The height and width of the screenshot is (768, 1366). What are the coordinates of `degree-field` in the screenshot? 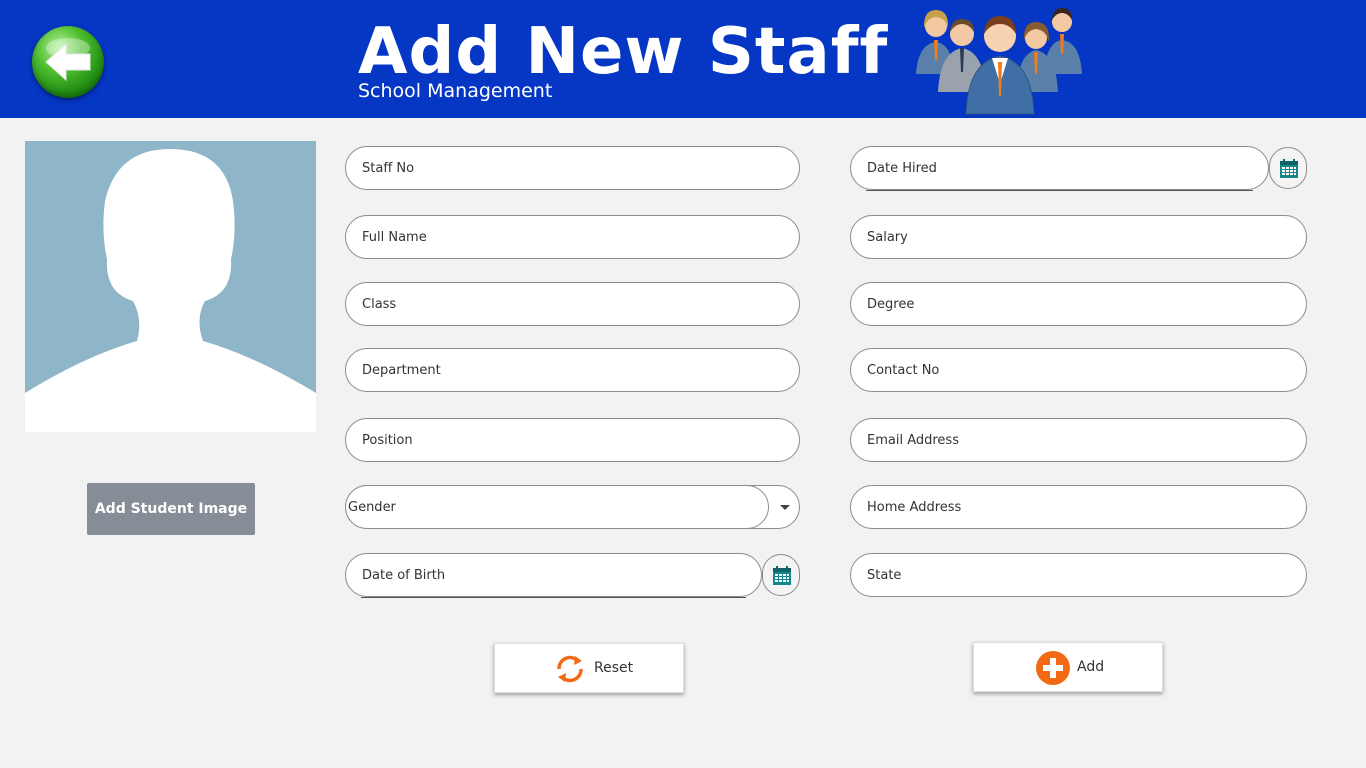 It's located at (1078, 304).